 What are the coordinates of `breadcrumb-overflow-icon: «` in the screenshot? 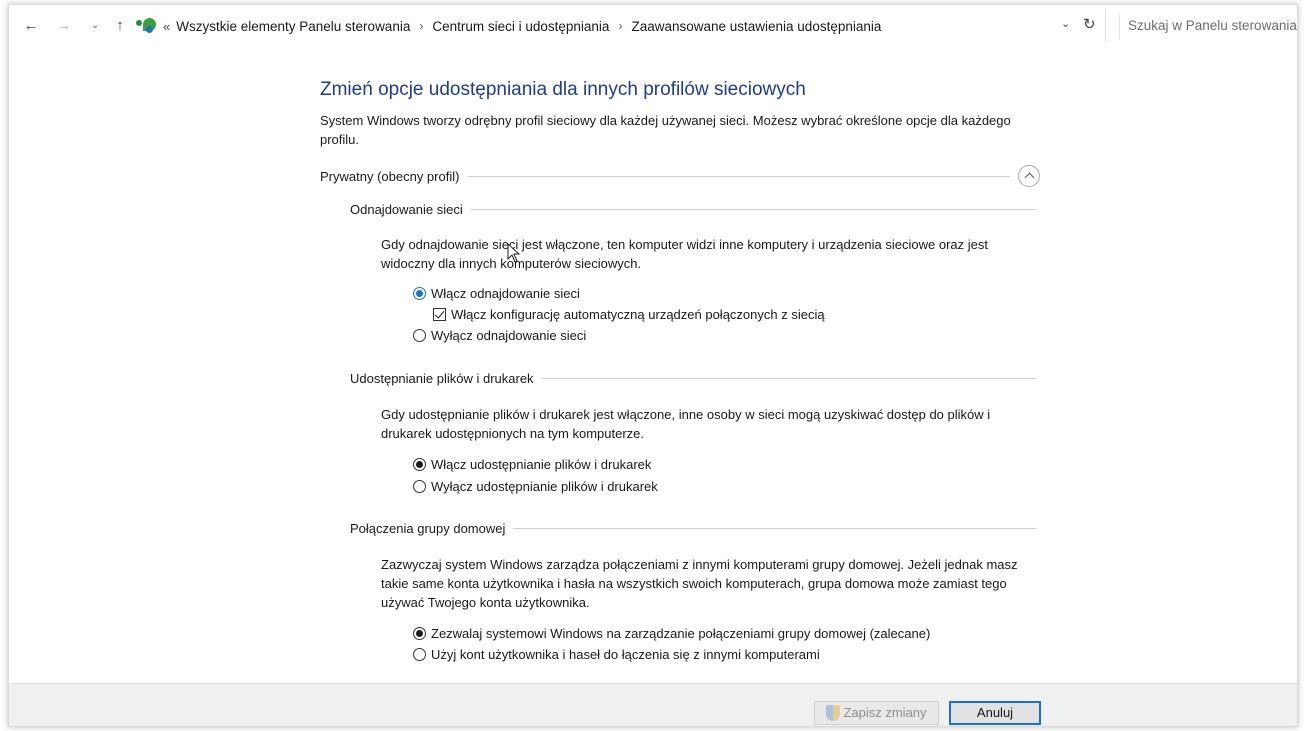 It's located at (166, 26).